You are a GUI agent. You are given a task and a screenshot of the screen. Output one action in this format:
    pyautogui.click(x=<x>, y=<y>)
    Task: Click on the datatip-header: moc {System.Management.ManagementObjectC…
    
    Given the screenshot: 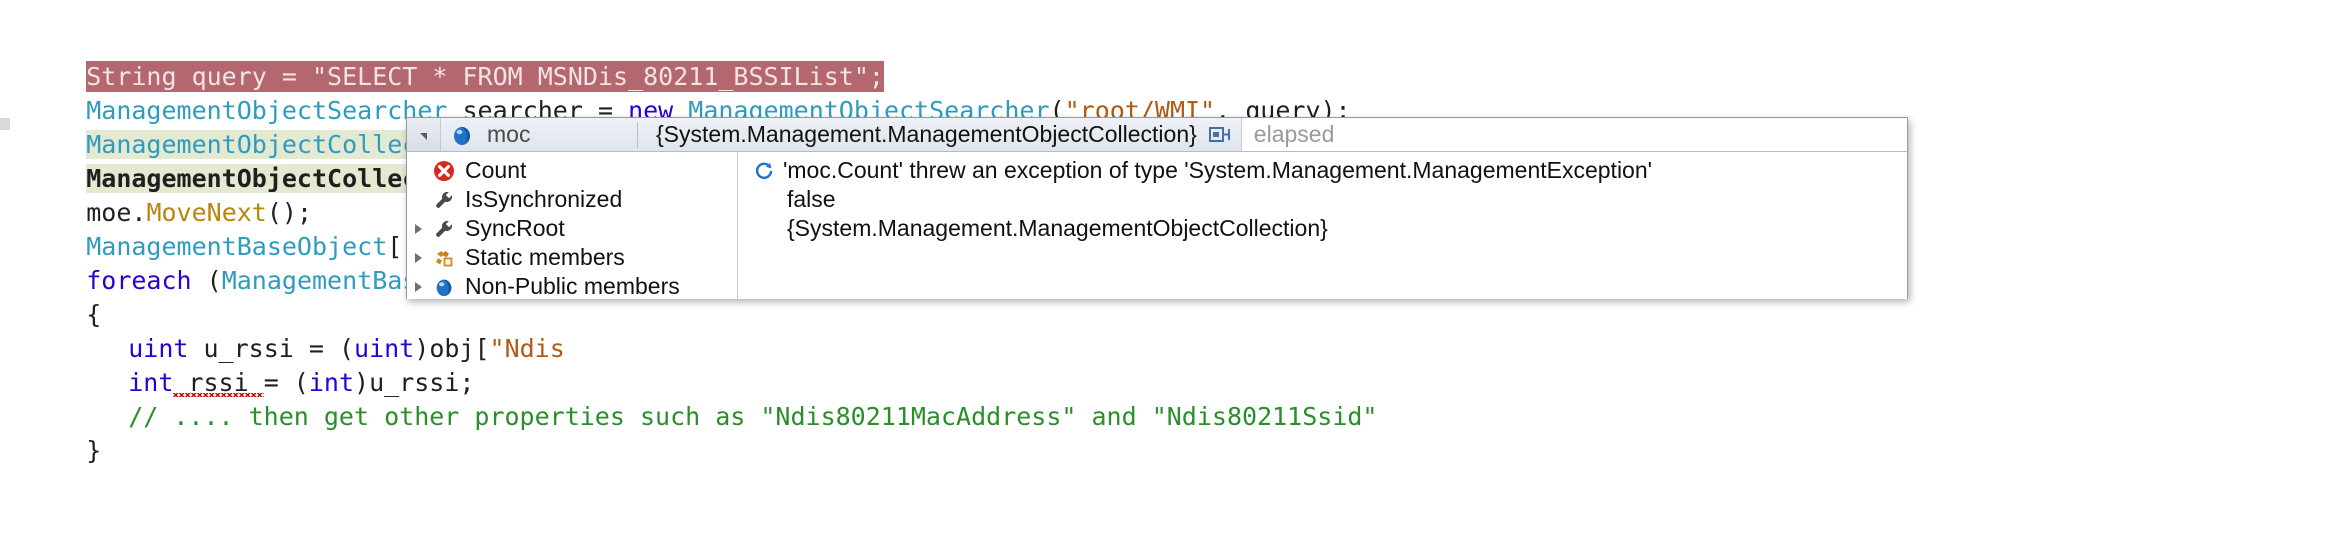 What is the action you would take?
    pyautogui.click(x=1157, y=135)
    